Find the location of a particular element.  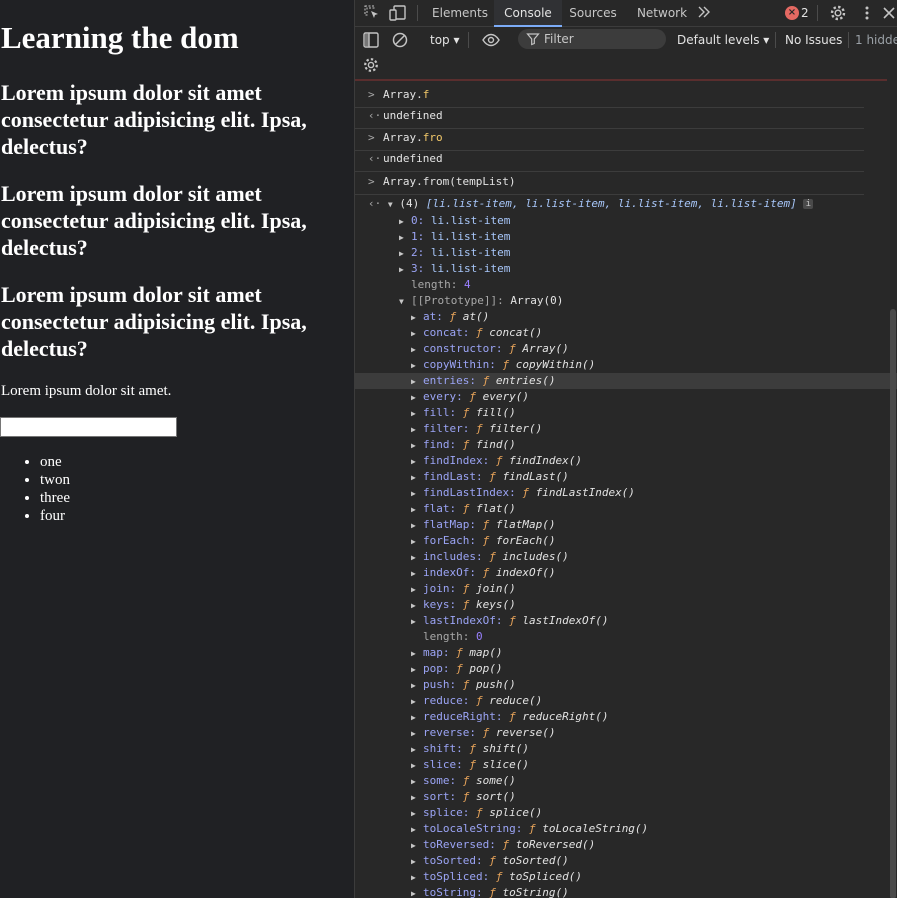

prototype-method-row: ▶ toSorted: ƒ toSorted() is located at coordinates (490, 861).